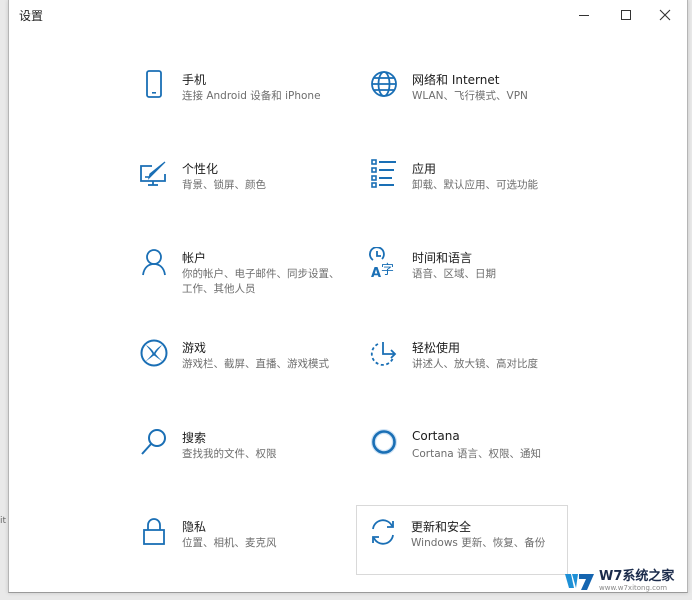 Image resolution: width=692 pixels, height=600 pixels. Describe the element at coordinates (376, 272) in the screenshot. I see `svg-text: A` at that location.